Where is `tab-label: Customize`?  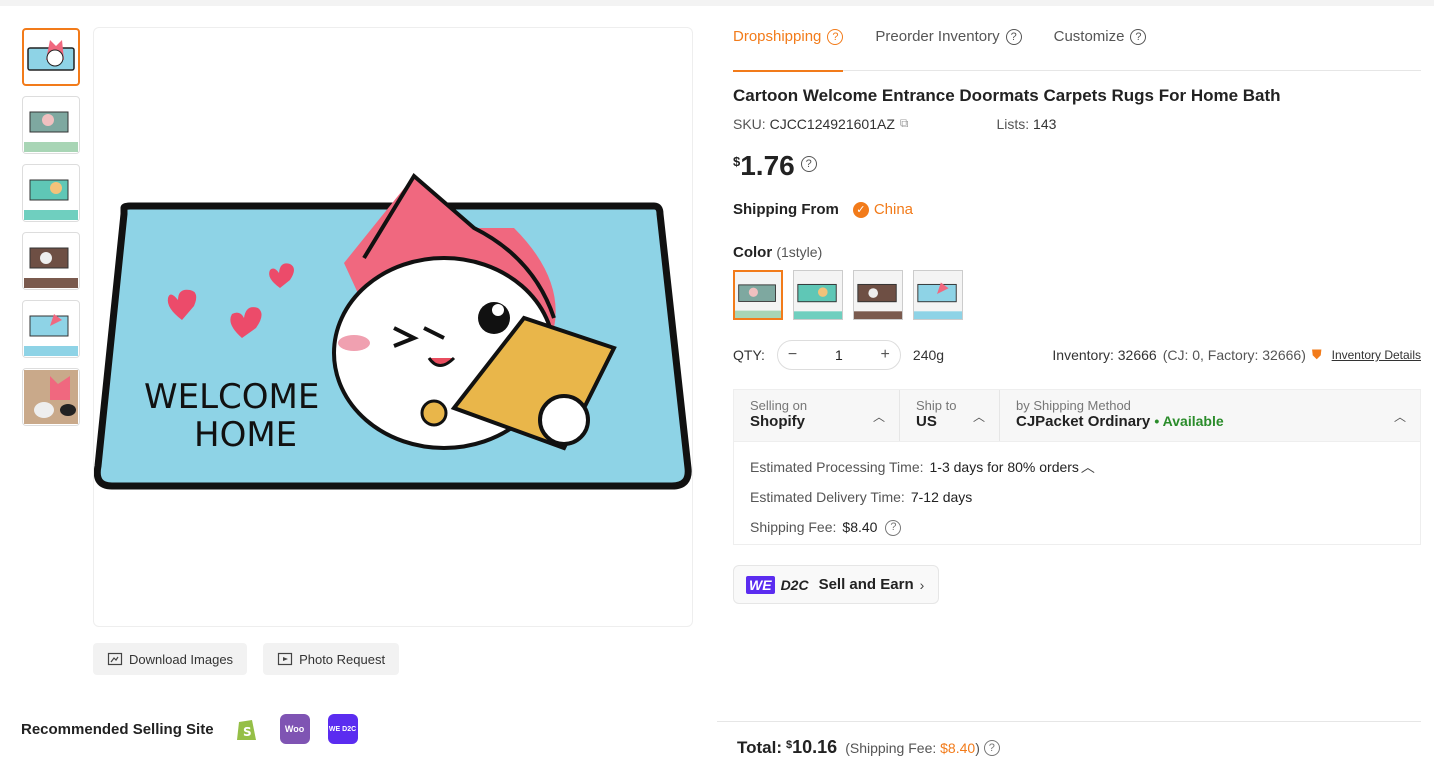 tab-label: Customize is located at coordinates (1089, 36).